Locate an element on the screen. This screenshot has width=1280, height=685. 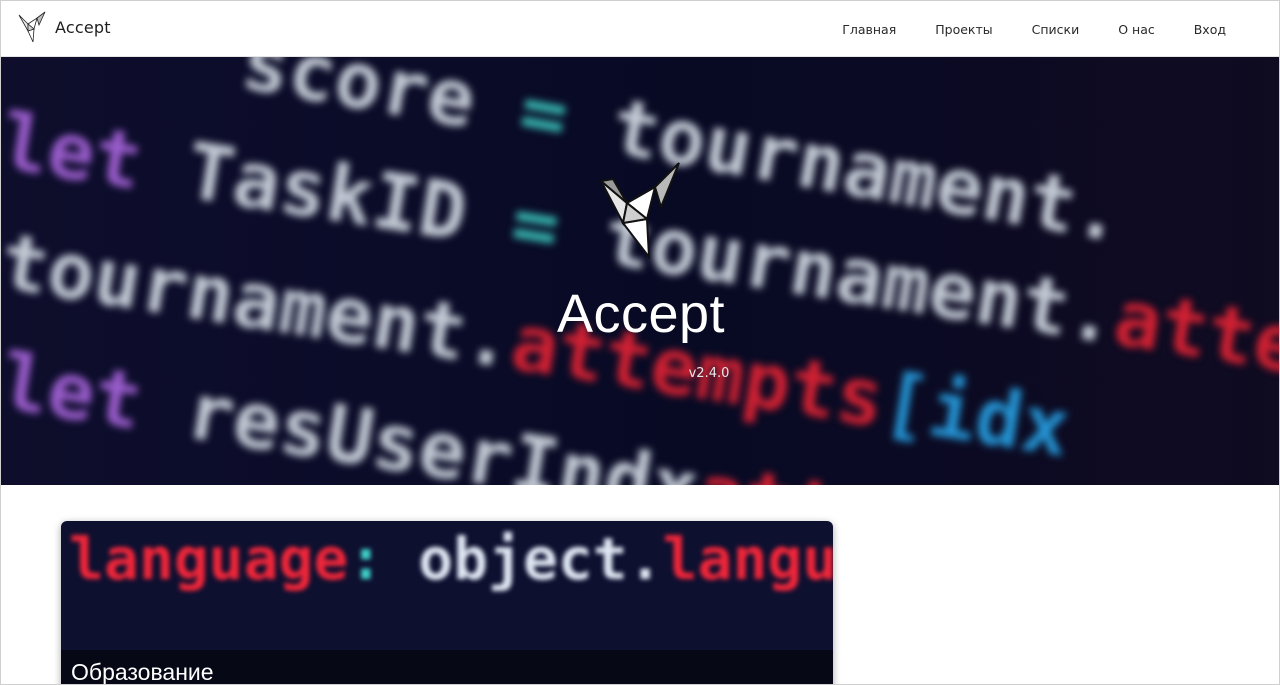
main-nav: Главная Проекты Списки О нас Вход is located at coordinates (1034, 29).